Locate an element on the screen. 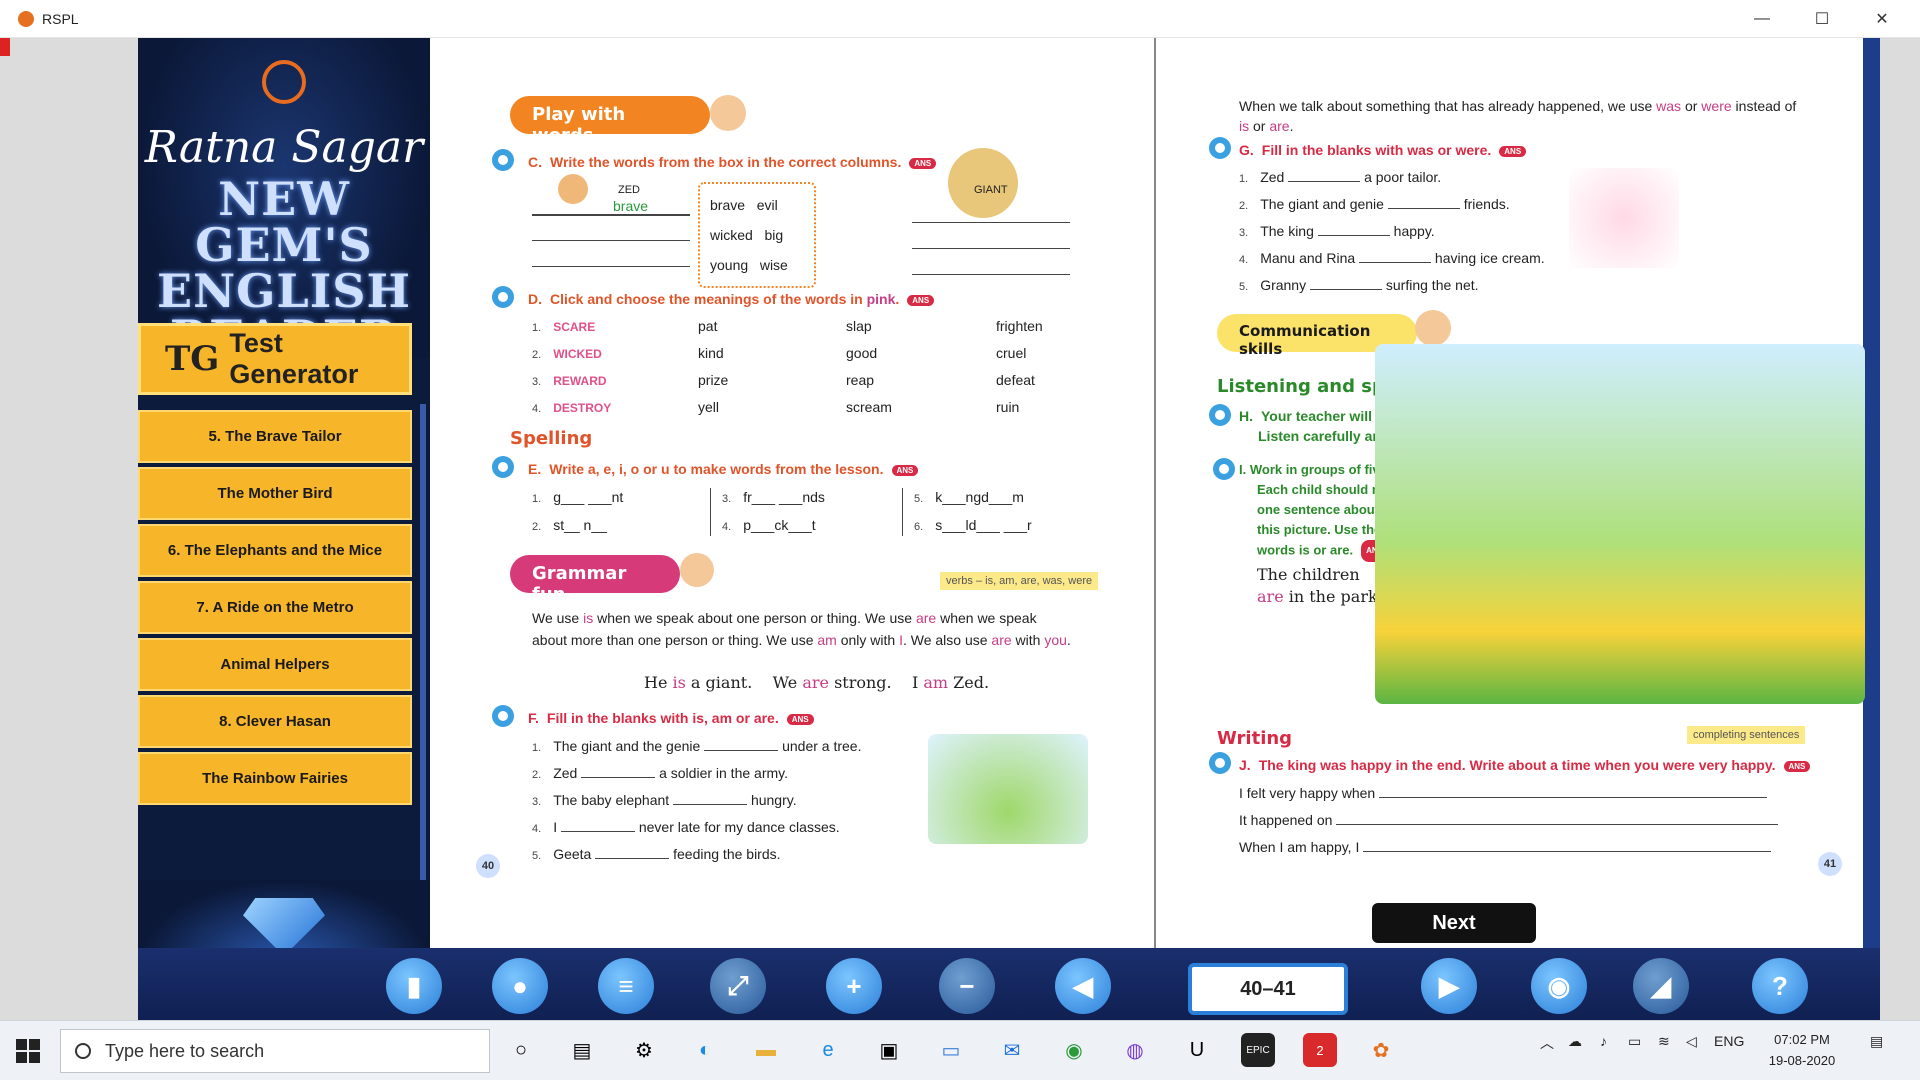  chrome-icon: ◉ is located at coordinates (1074, 1050).